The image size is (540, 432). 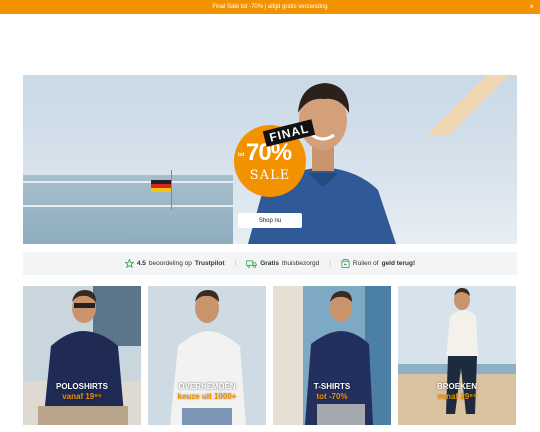 I want to click on glass-balcony-graphic, so click(x=128, y=209).